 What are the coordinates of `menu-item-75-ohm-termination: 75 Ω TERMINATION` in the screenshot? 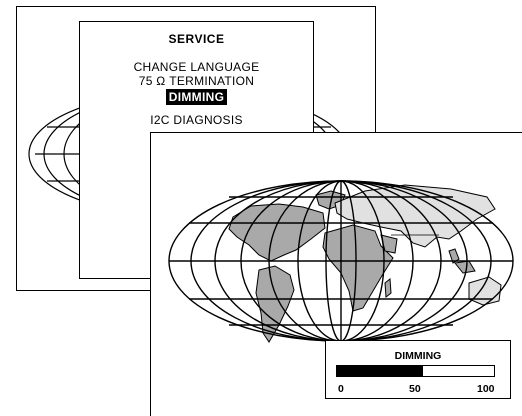 It's located at (196, 81).